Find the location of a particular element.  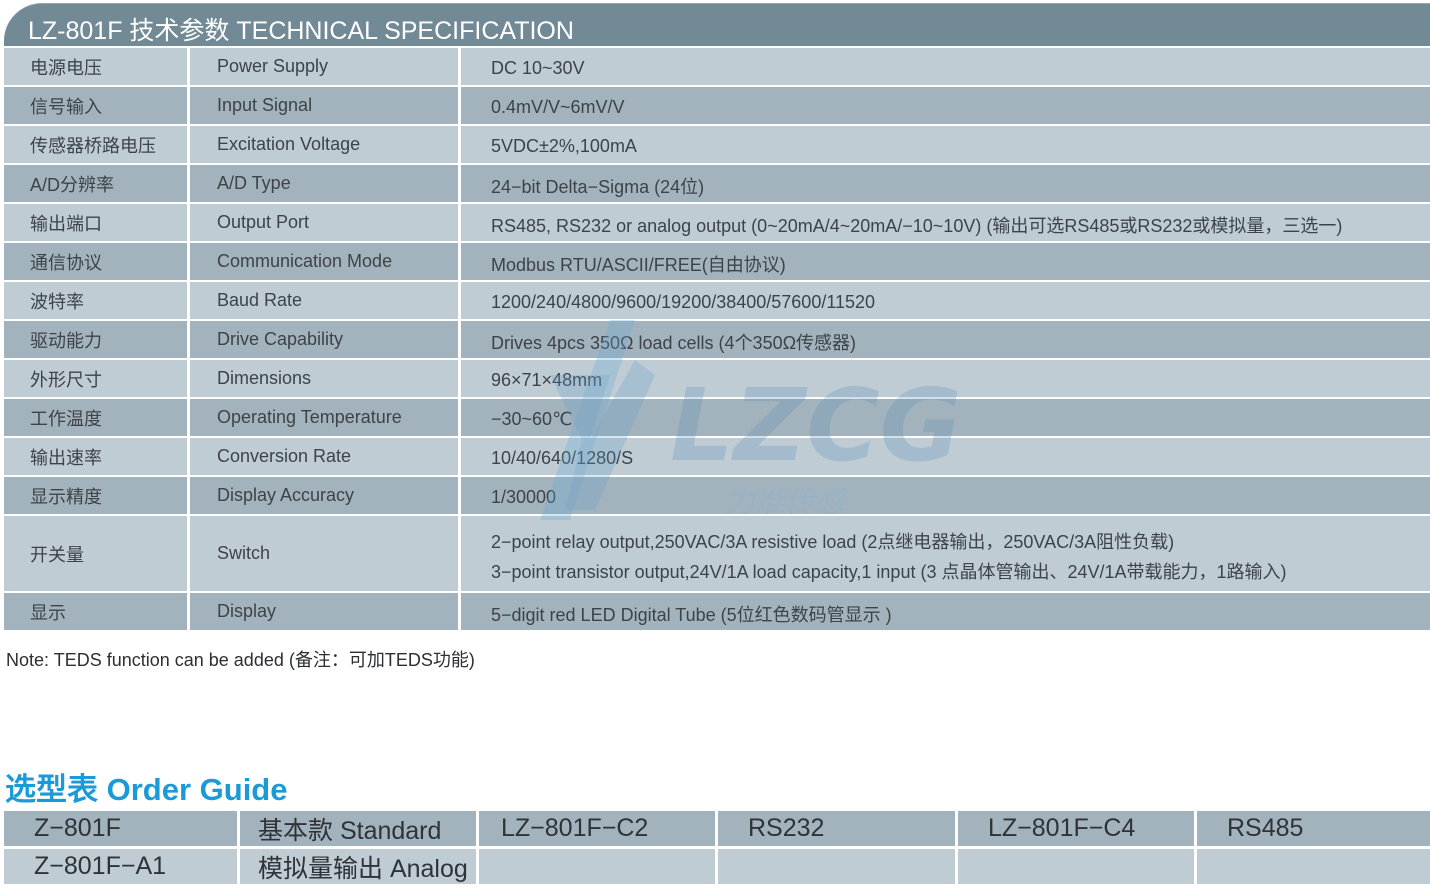

spec-value: 1/30000 is located at coordinates (945, 495).